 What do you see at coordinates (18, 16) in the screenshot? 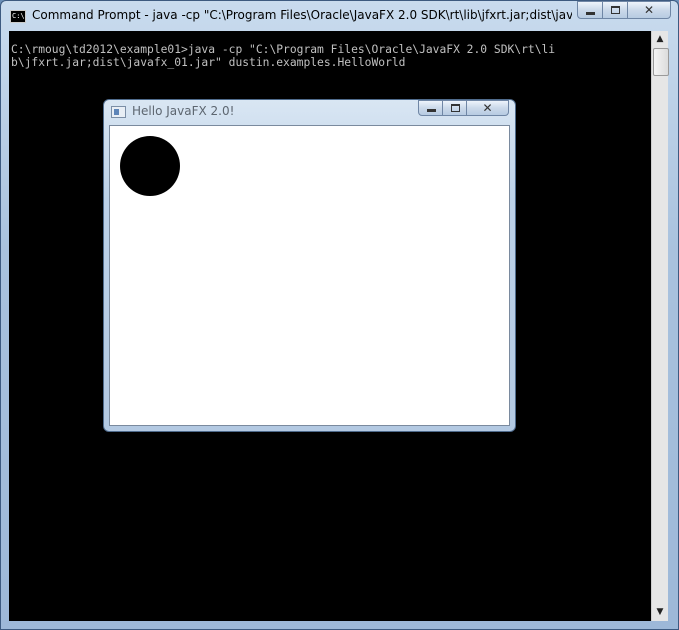
I see `command-prompt-icon: C:\` at bounding box center [18, 16].